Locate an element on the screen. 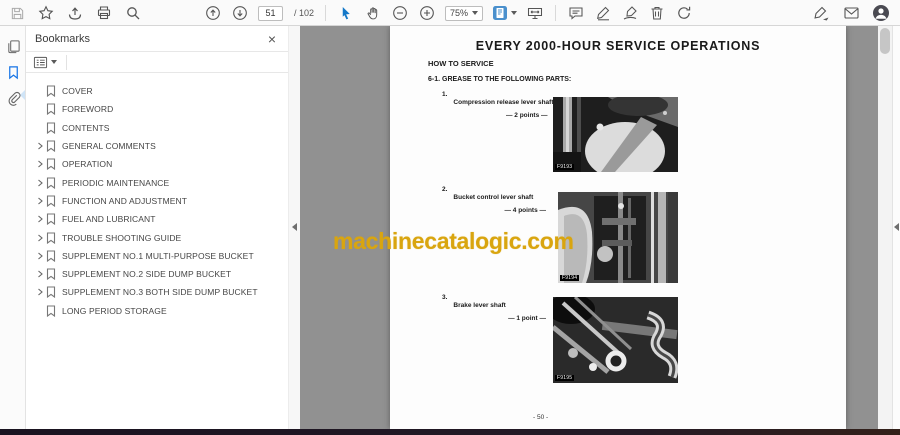 Image resolution: width=900 pixels, height=435 pixels. sign-icon is located at coordinates (630, 13).